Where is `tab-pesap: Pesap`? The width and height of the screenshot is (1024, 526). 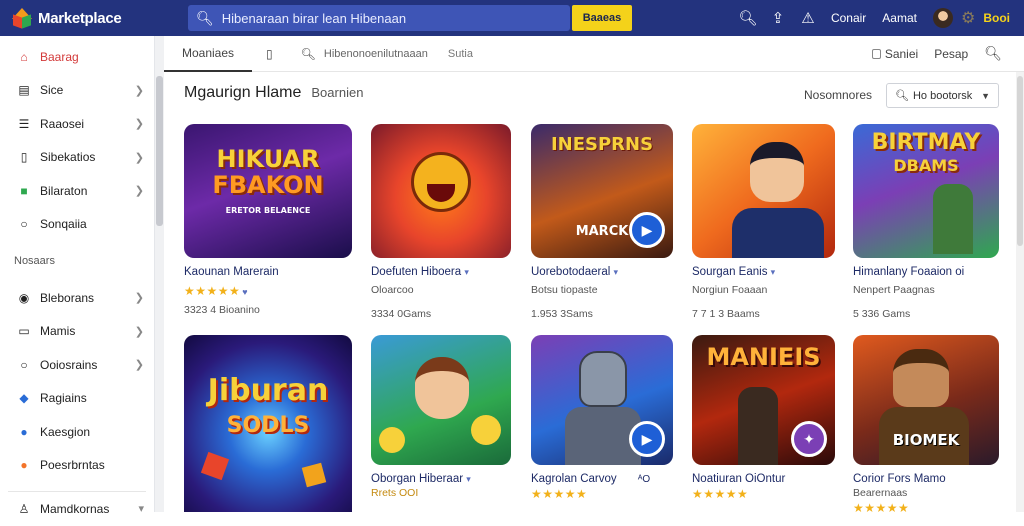
tab-pesap: Pesap is located at coordinates (951, 54).